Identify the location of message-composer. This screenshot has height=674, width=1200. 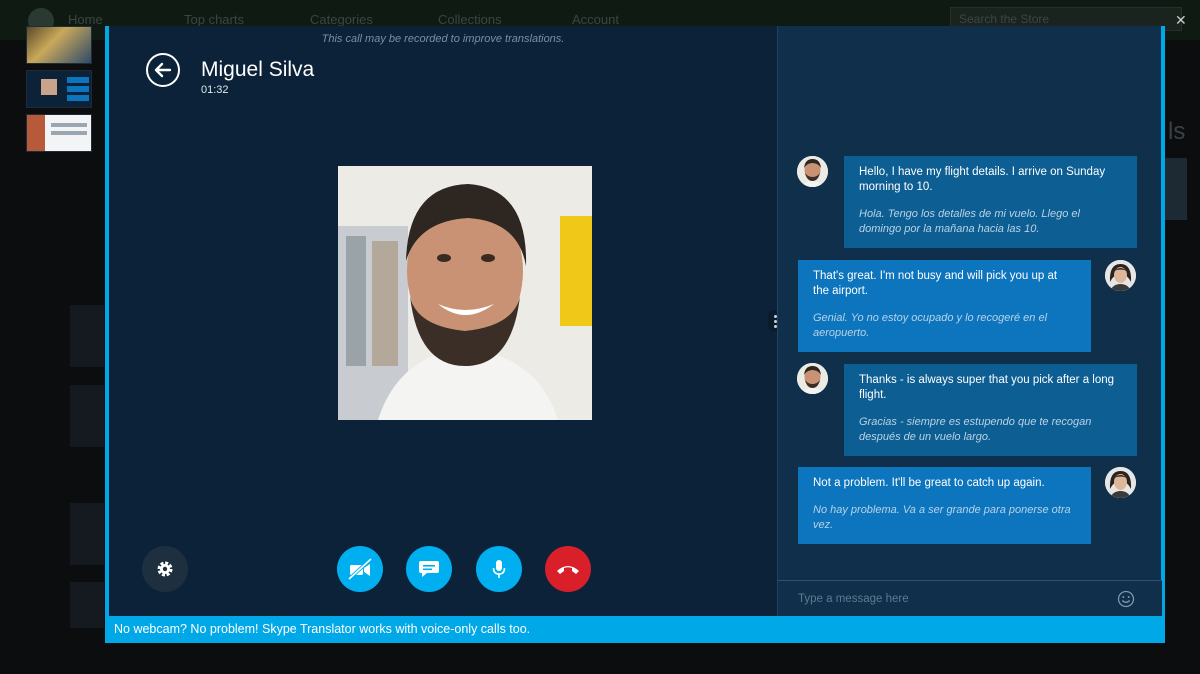
(970, 598).